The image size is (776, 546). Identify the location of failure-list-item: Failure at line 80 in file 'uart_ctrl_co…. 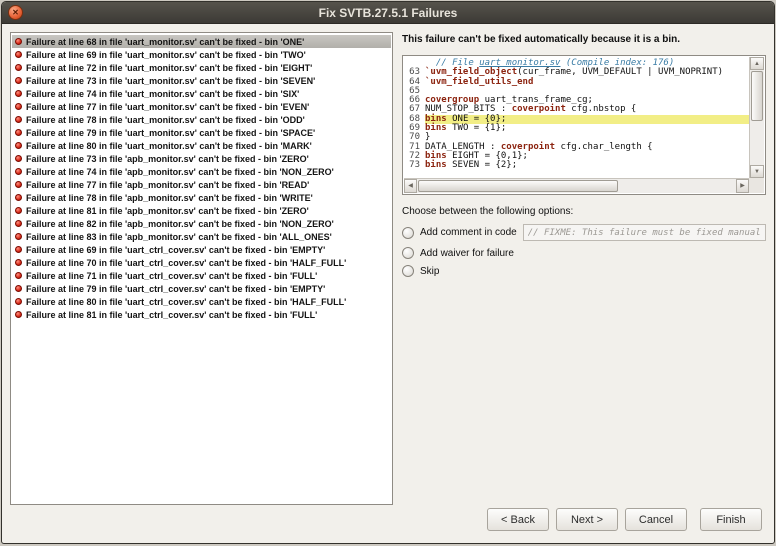
(201, 301).